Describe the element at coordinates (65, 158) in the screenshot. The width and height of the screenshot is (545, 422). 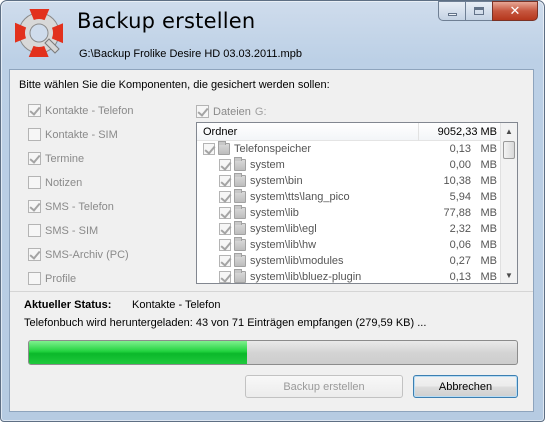
I see `component-label: Termine` at that location.